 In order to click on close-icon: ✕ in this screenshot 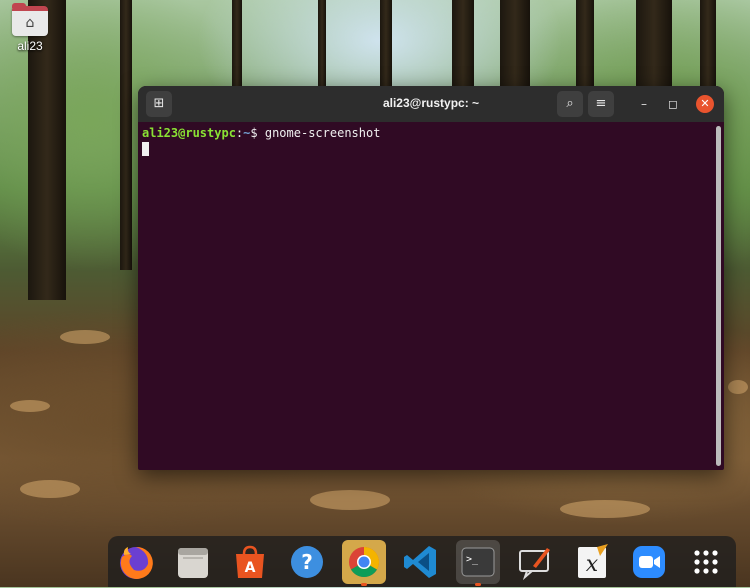, I will do `click(705, 103)`.